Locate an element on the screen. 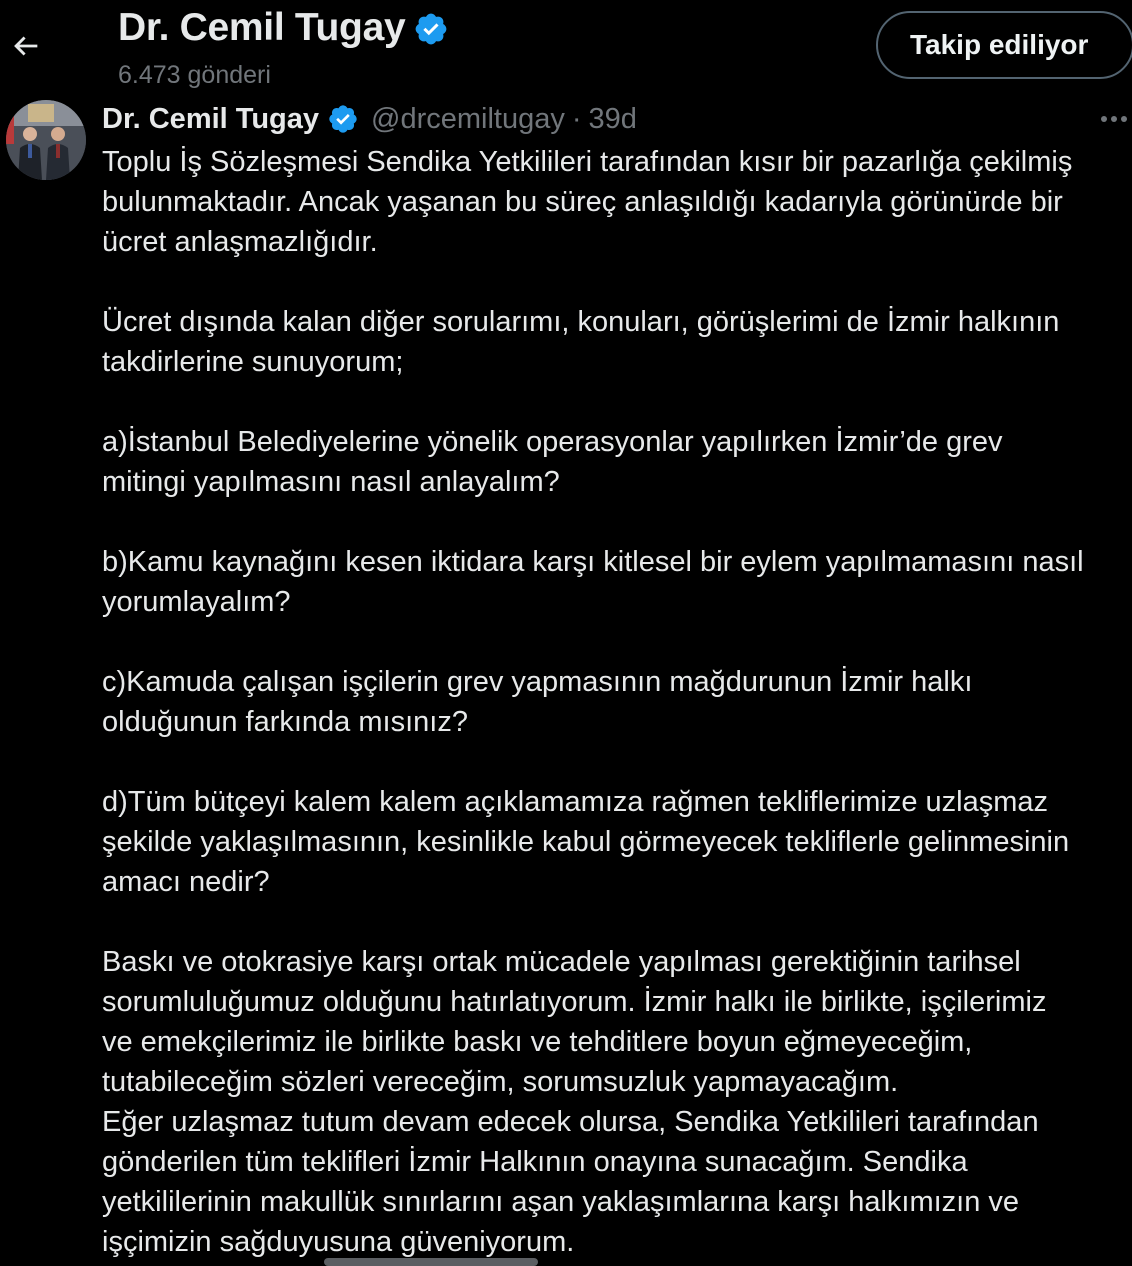  profile-name-heading: Dr. Cemil Tugay is located at coordinates (283, 28).